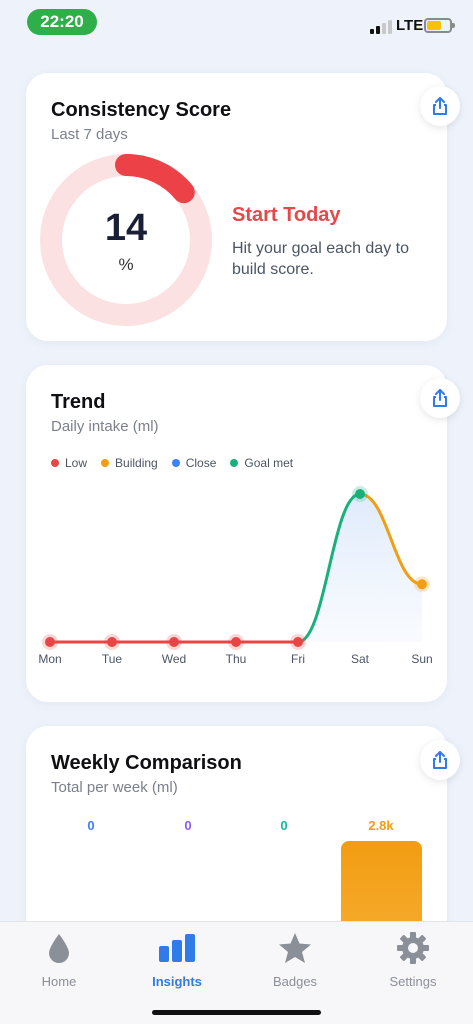 The width and height of the screenshot is (473, 1024). Describe the element at coordinates (126, 264) in the screenshot. I see `score-unit: %` at that location.